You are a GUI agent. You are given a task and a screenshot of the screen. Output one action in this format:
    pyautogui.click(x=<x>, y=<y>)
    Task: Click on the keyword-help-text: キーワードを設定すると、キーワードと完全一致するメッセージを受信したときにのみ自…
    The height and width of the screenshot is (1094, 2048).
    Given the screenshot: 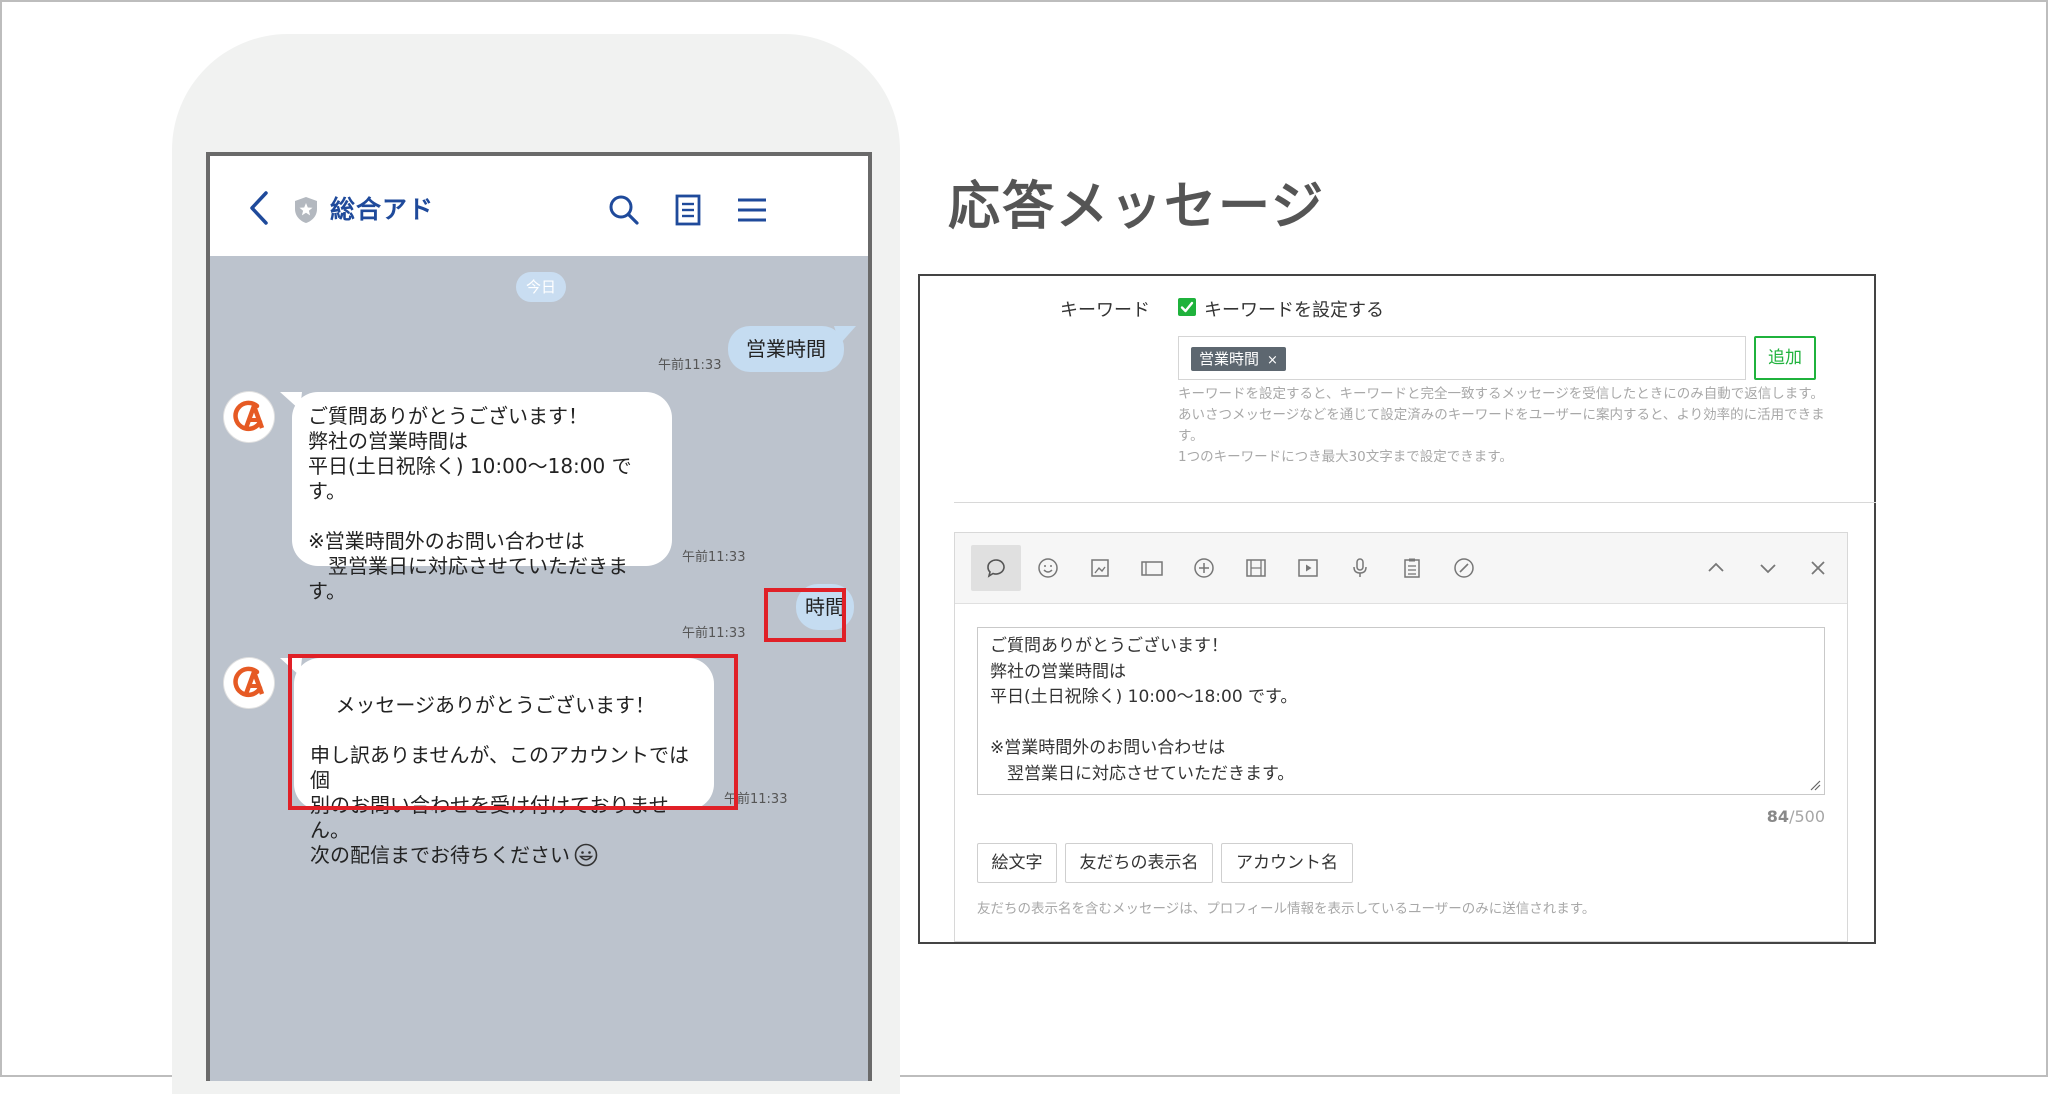 What is the action you would take?
    pyautogui.click(x=1501, y=425)
    